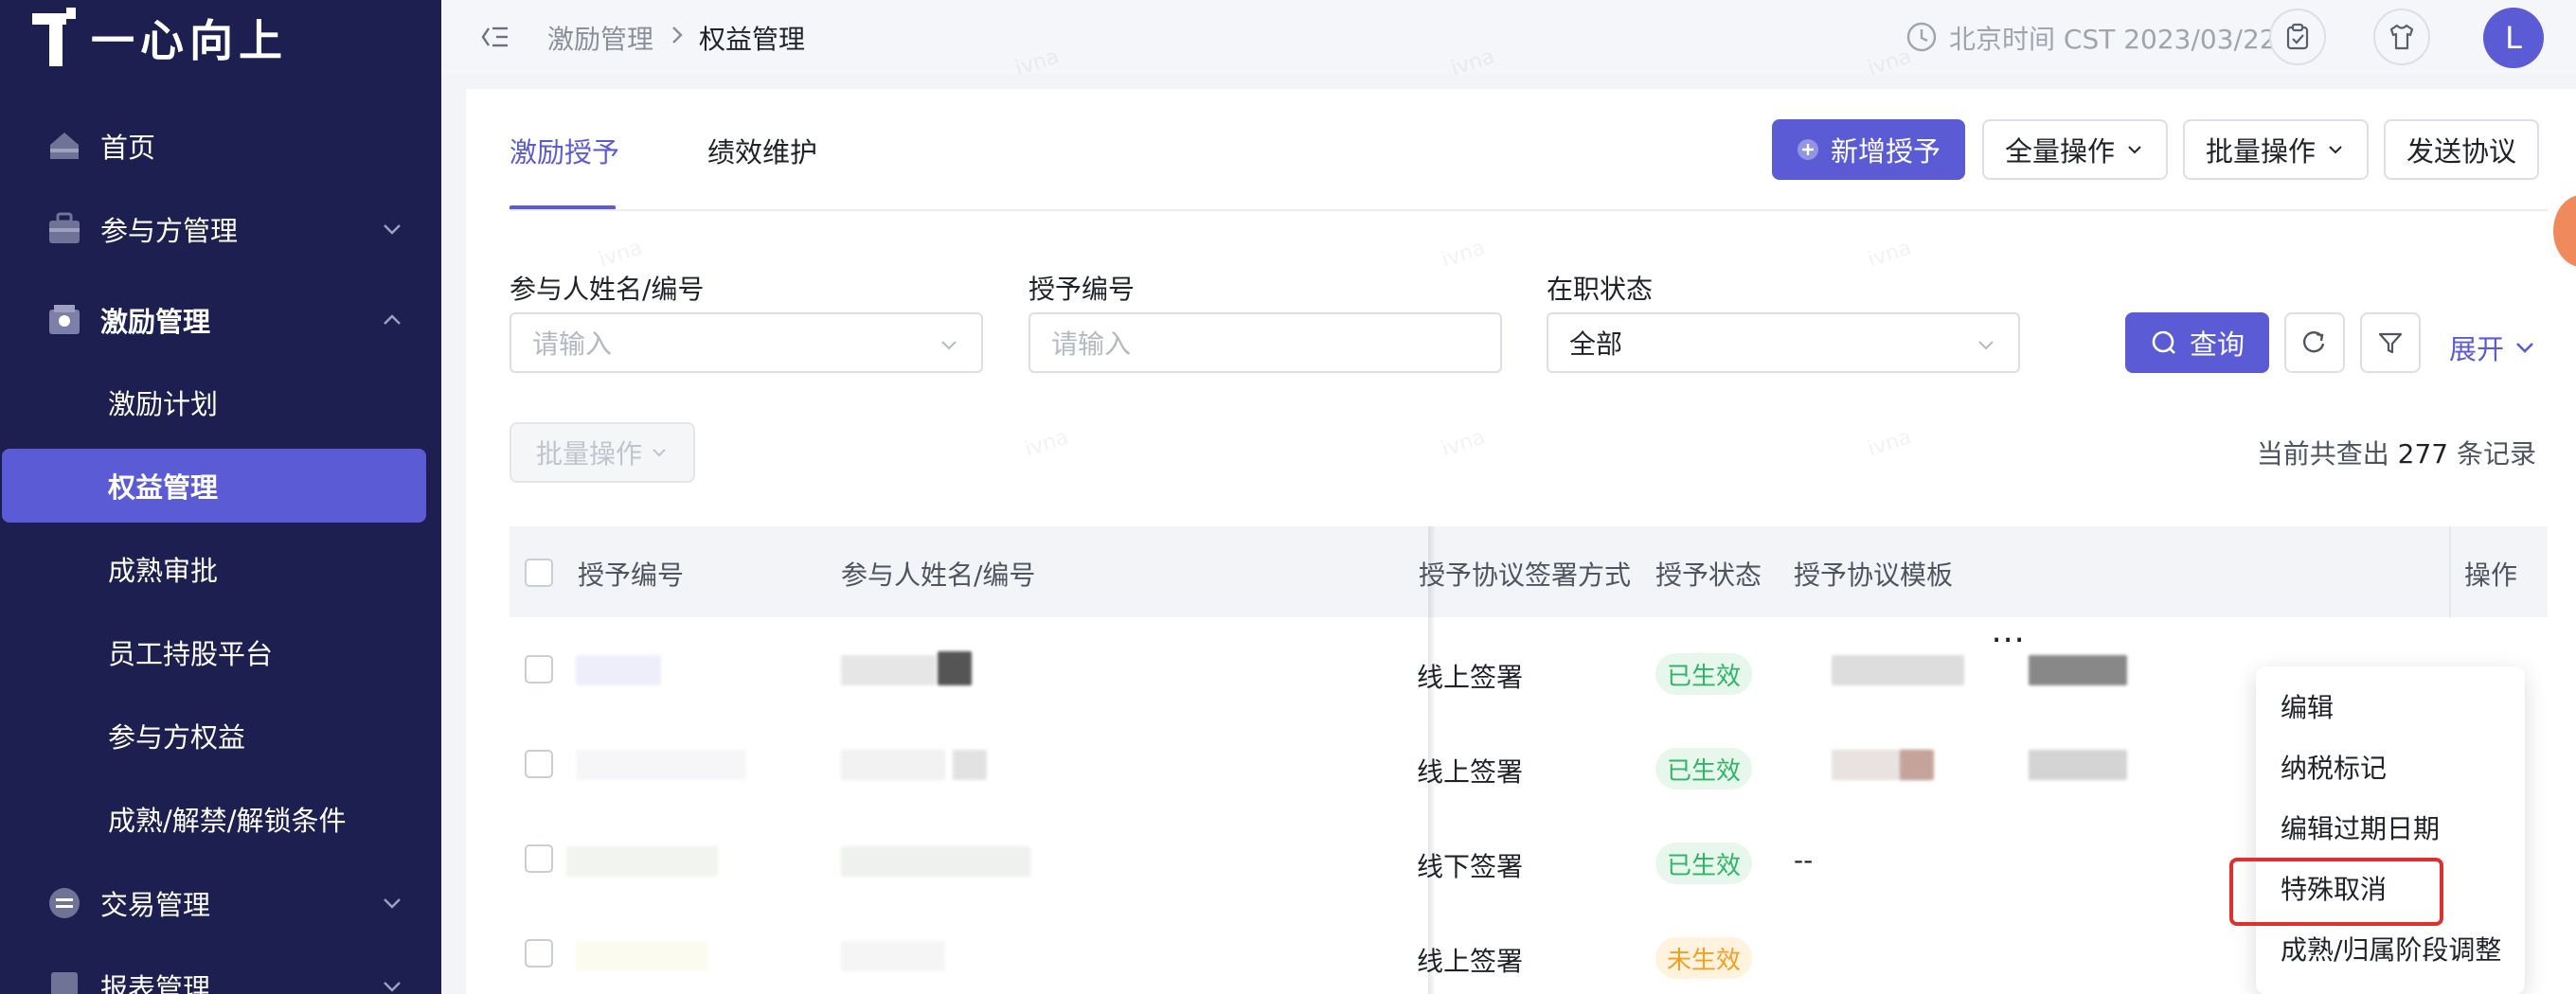 The width and height of the screenshot is (2576, 994). I want to click on exchange-icon, so click(64, 903).